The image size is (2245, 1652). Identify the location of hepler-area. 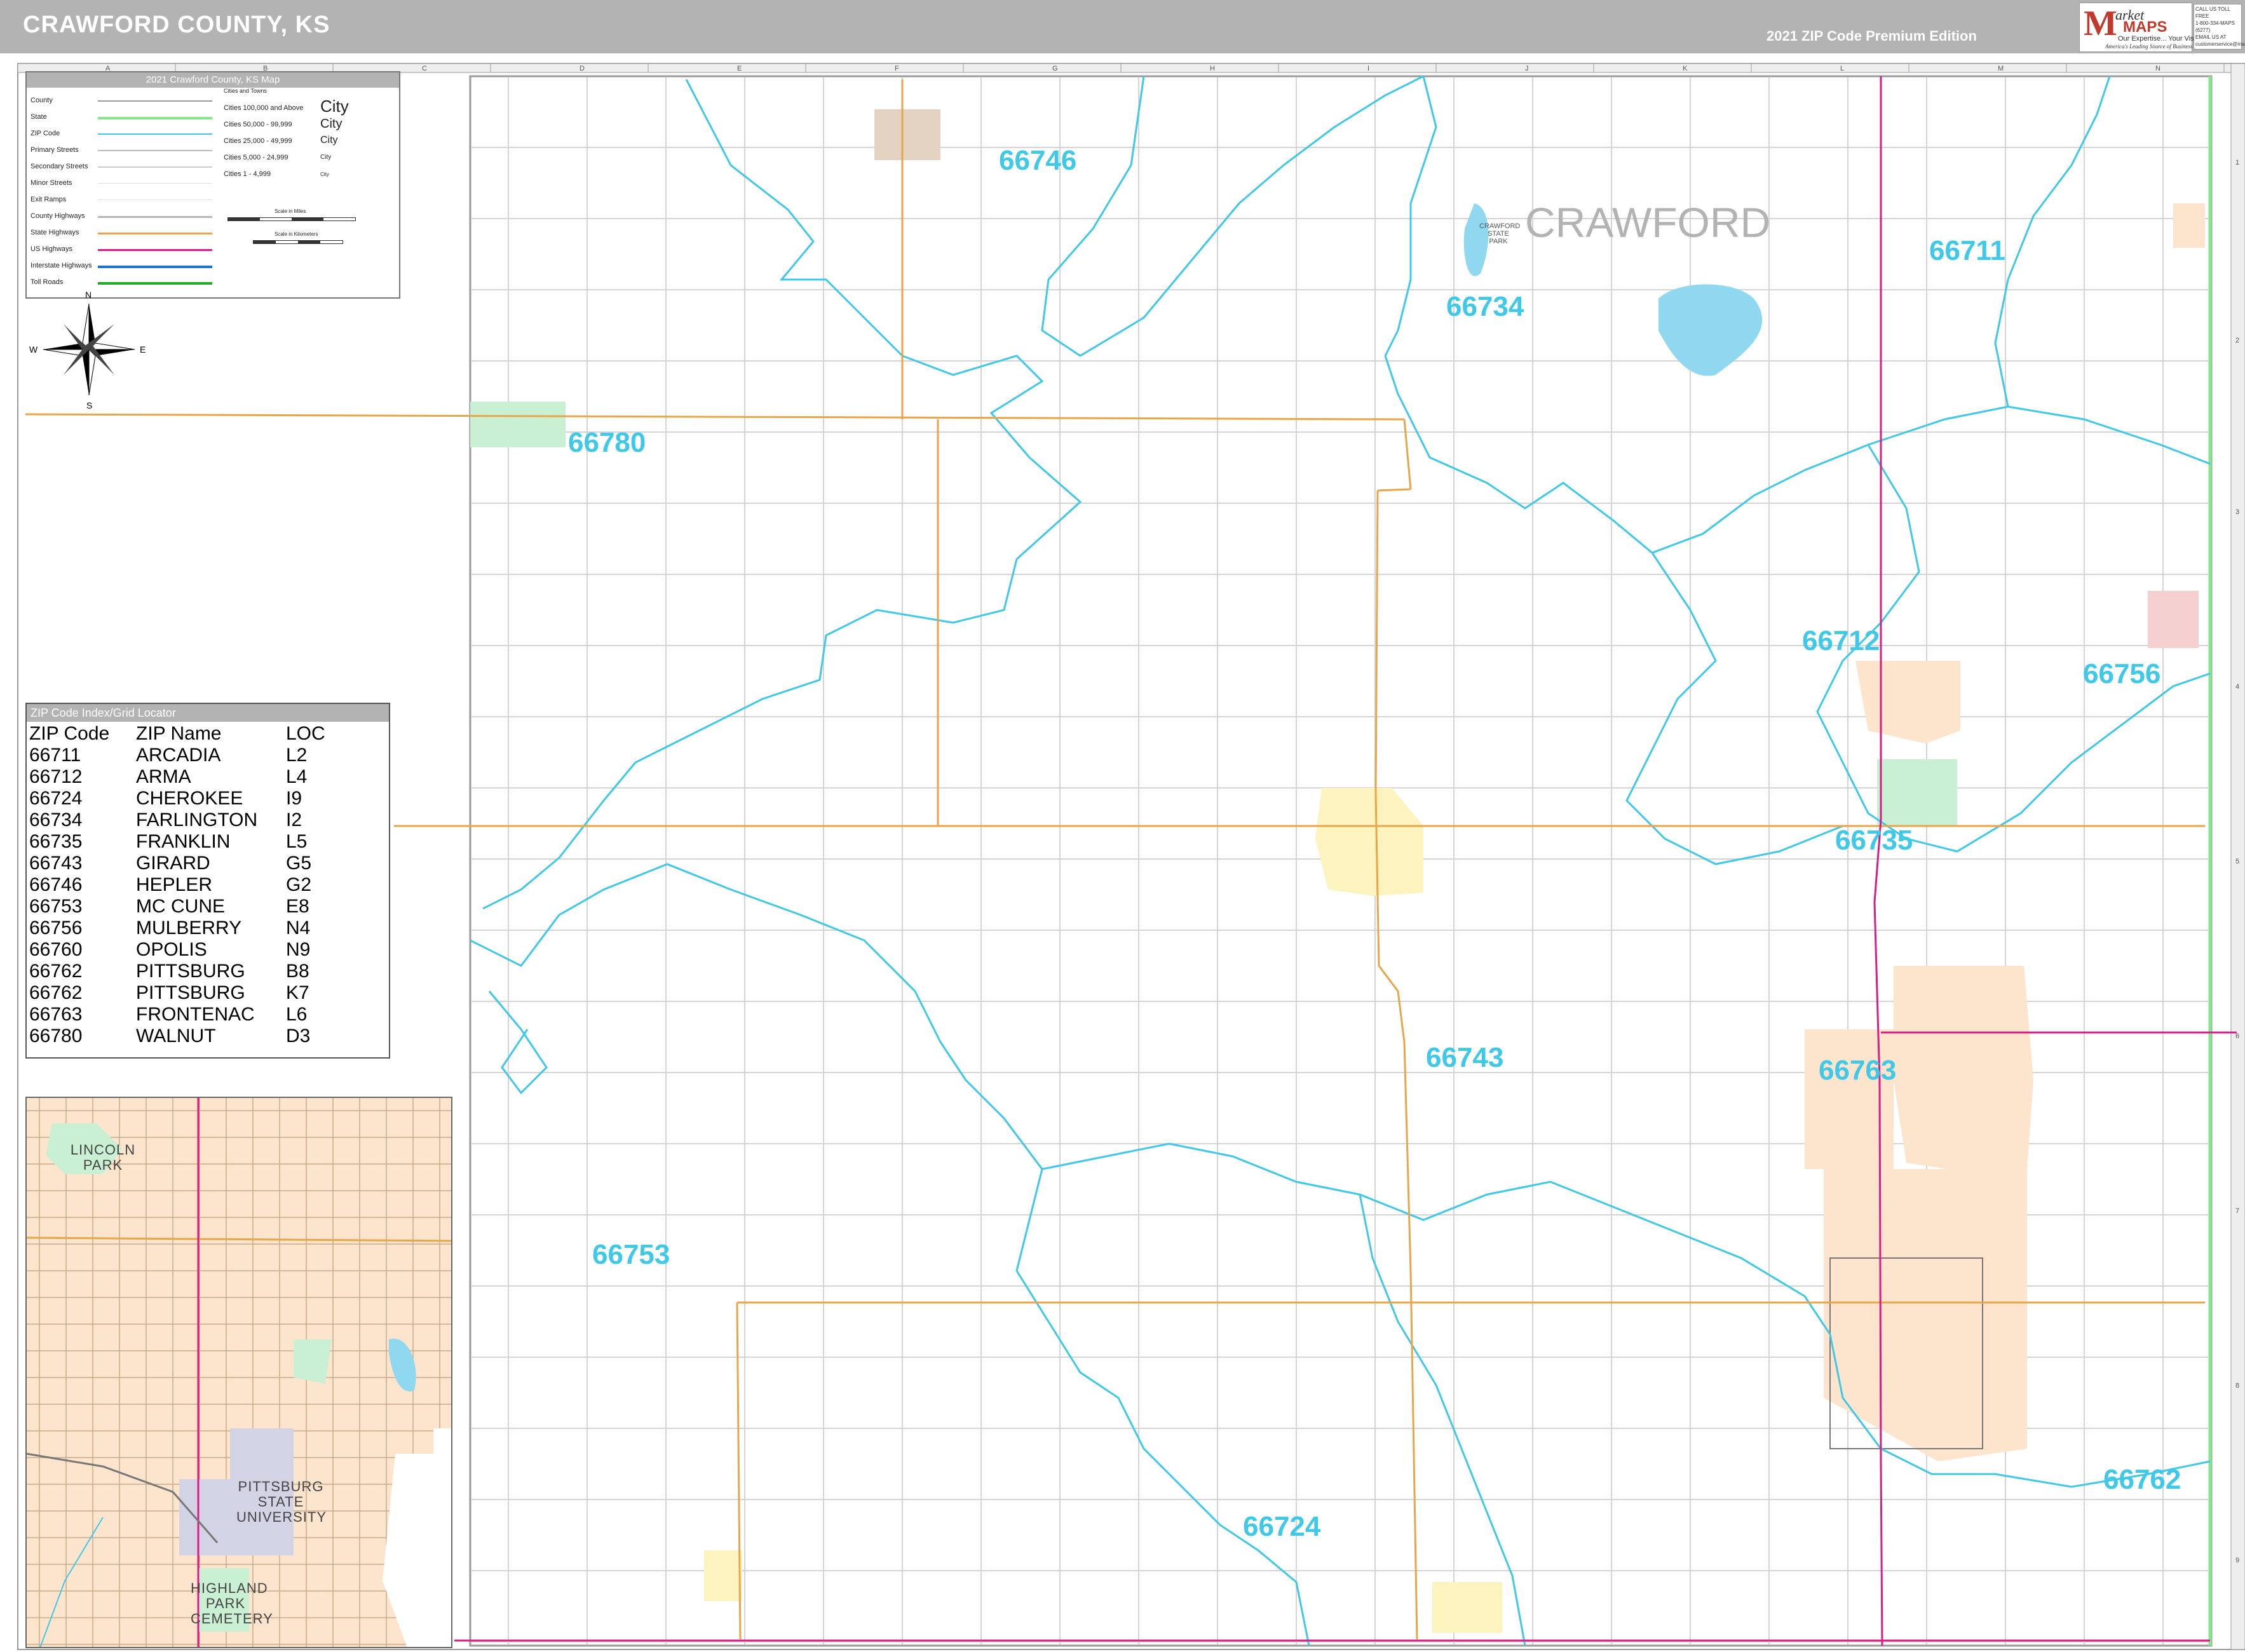
(907, 135).